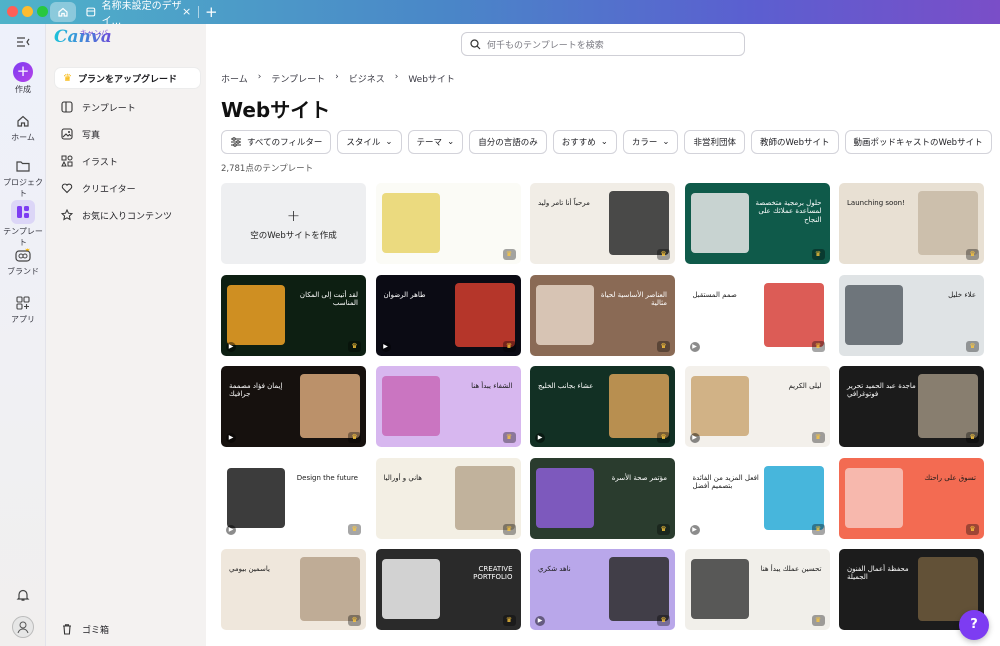 This screenshot has width=1000, height=646. What do you see at coordinates (293, 315) in the screenshot?
I see `template-card: لقد أتيت إلى المكان المناسب ♛ ▶` at bounding box center [293, 315].